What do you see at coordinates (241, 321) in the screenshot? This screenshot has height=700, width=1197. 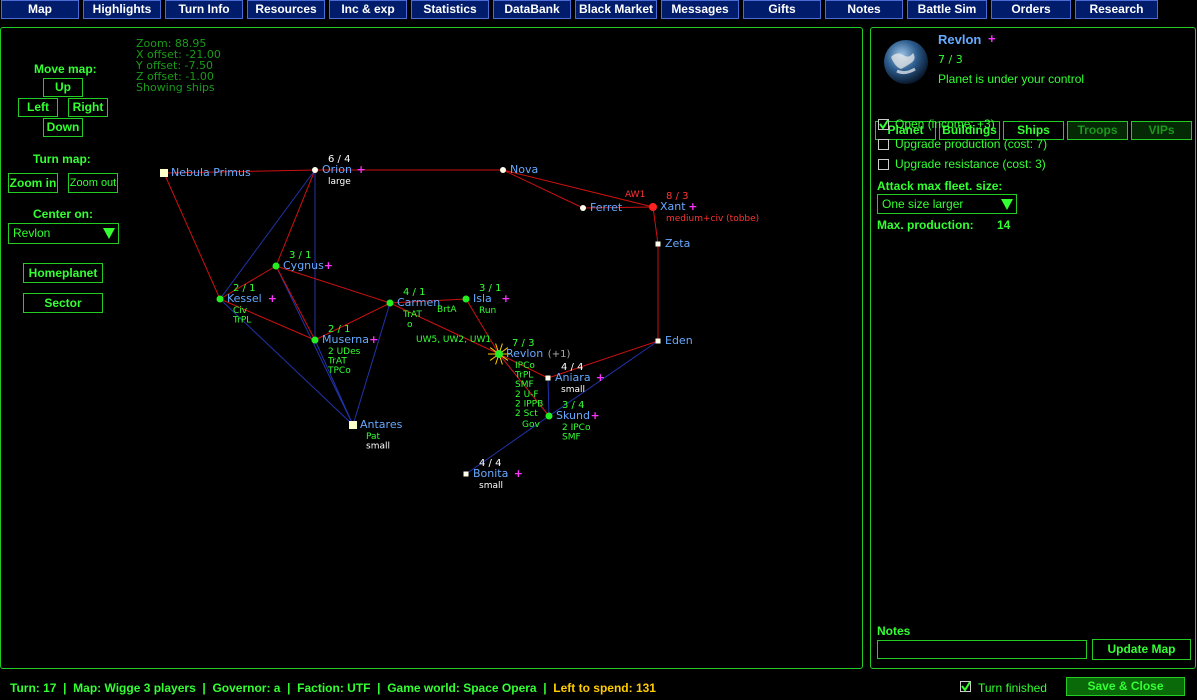 I see `planet-tag-kessel: TrPL` at bounding box center [241, 321].